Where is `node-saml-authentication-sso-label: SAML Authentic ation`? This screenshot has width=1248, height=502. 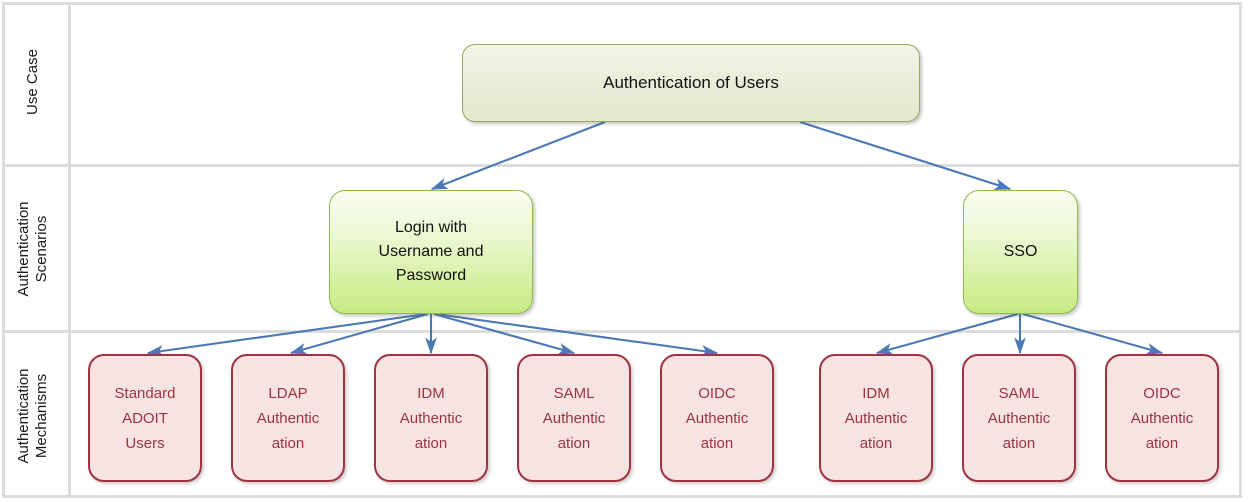
node-saml-authentication-sso-label: SAML Authentic ation is located at coordinates (1019, 418).